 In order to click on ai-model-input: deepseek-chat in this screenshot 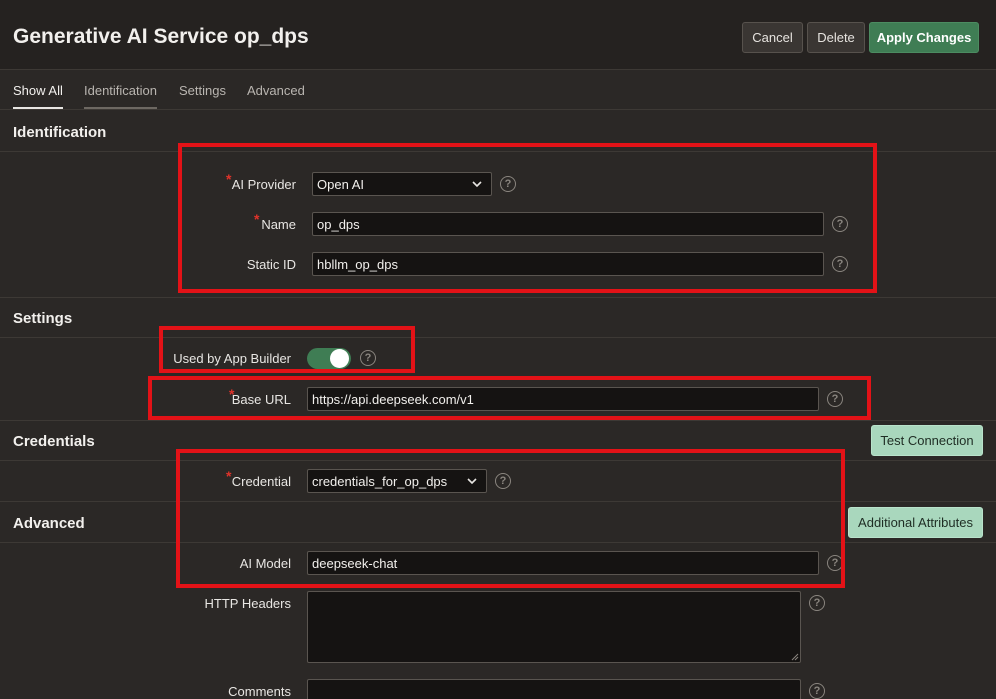, I will do `click(563, 563)`.